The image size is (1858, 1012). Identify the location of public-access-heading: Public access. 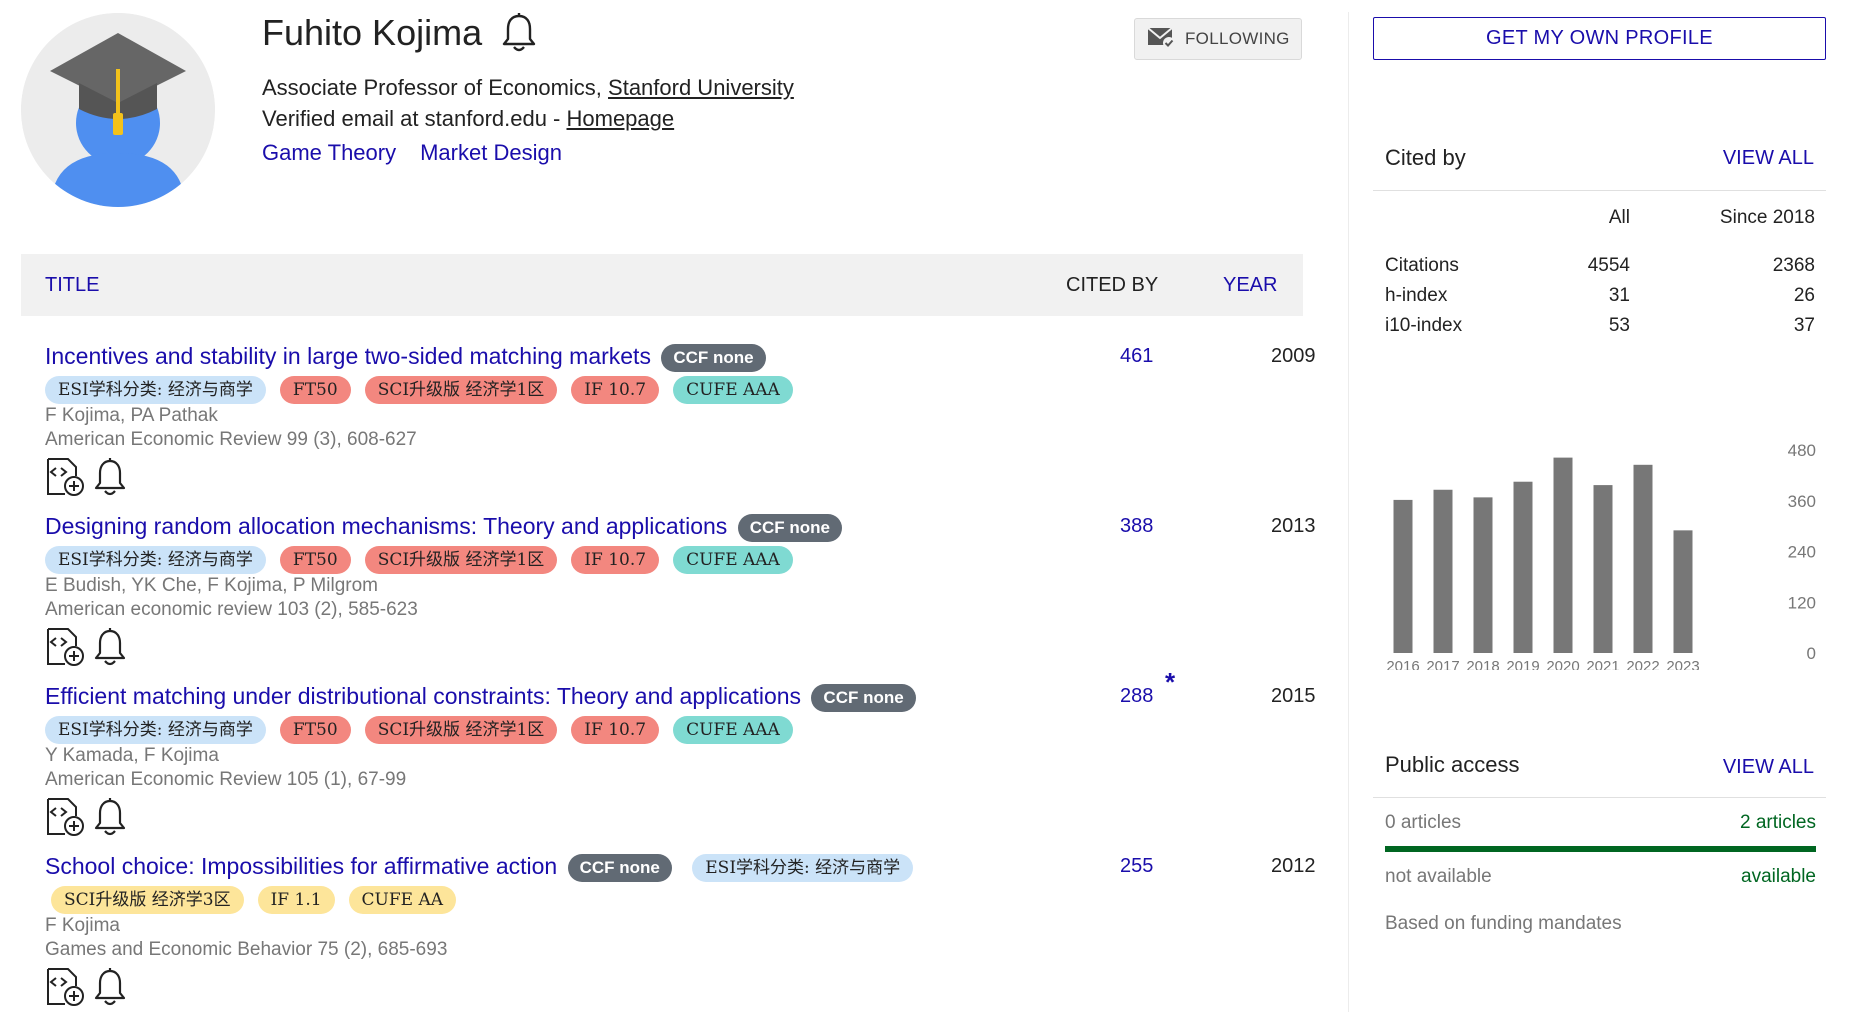
(1452, 764).